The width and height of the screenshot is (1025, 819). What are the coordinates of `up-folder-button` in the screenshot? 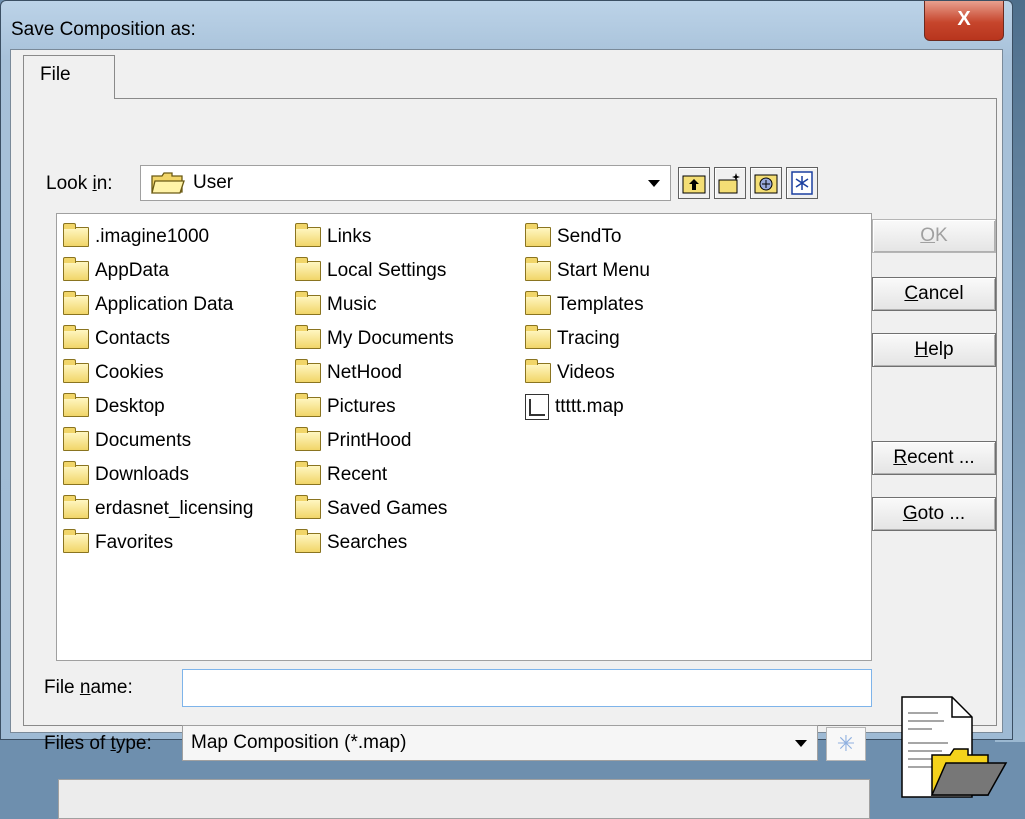 It's located at (694, 183).